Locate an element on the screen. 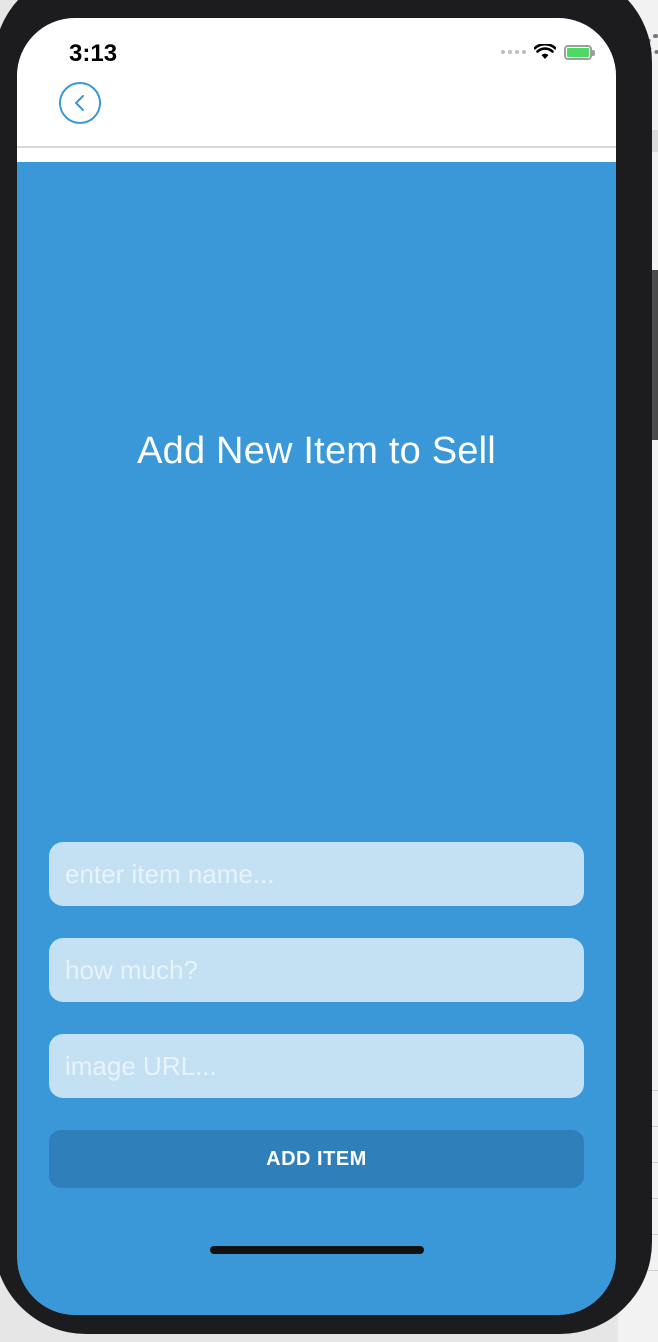 The height and width of the screenshot is (1342, 658). back-button is located at coordinates (80, 103).